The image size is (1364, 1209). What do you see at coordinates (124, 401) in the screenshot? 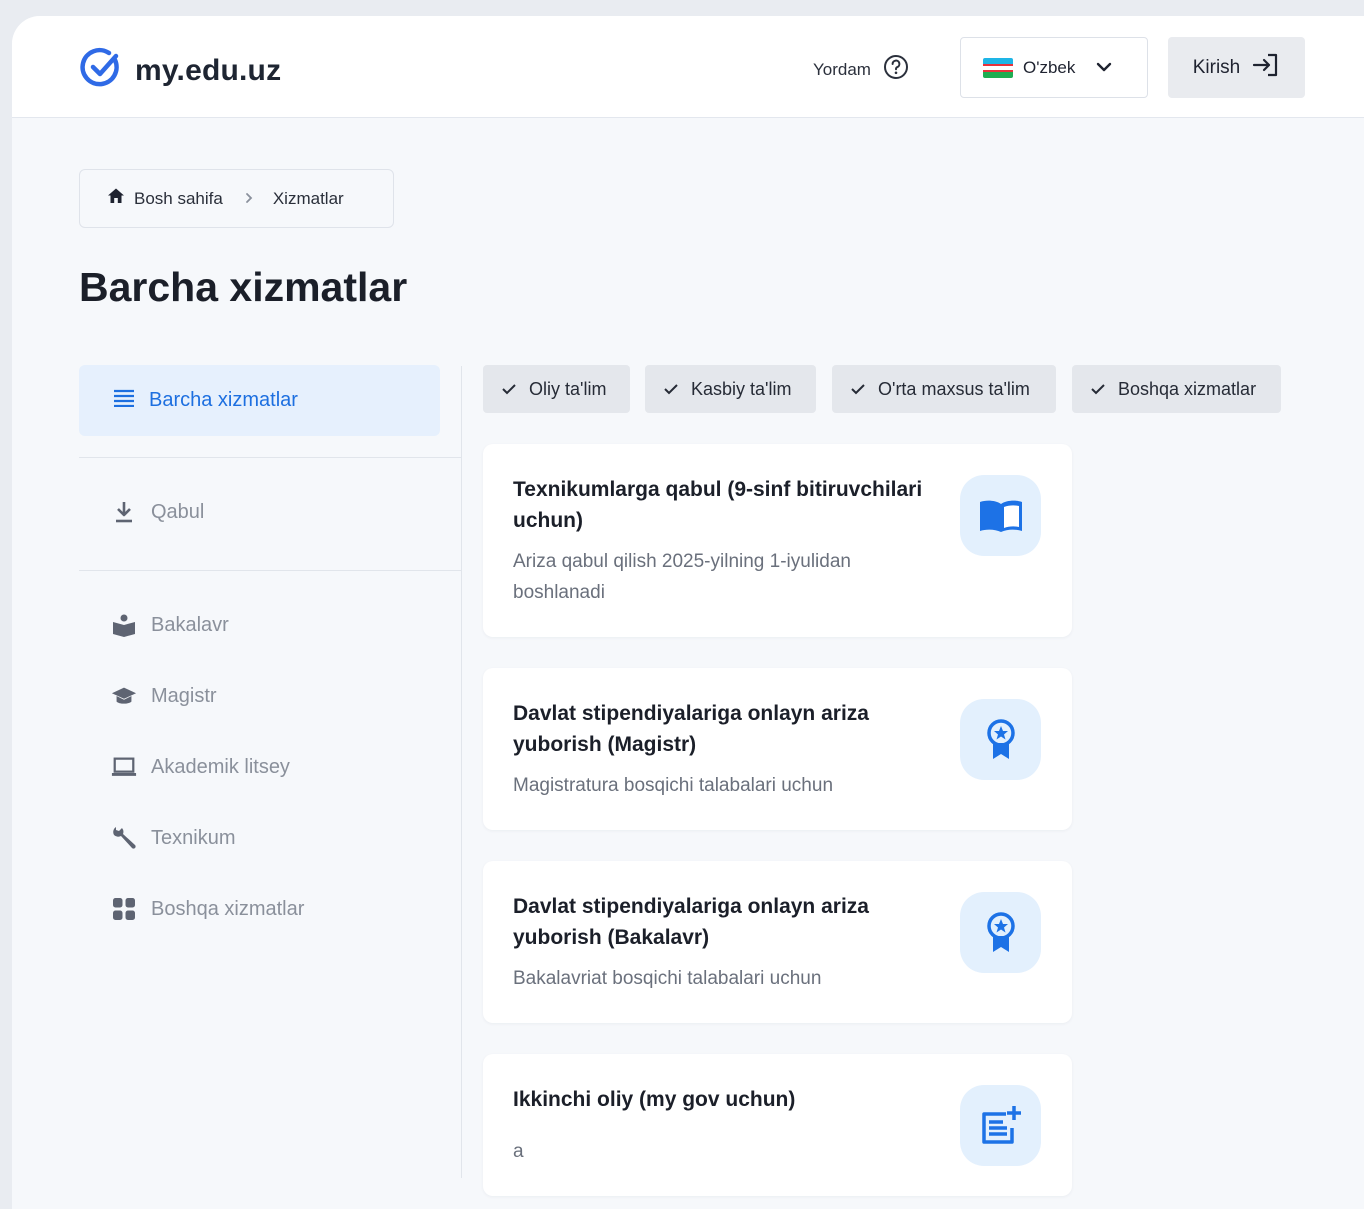
I see `list-icon` at bounding box center [124, 401].